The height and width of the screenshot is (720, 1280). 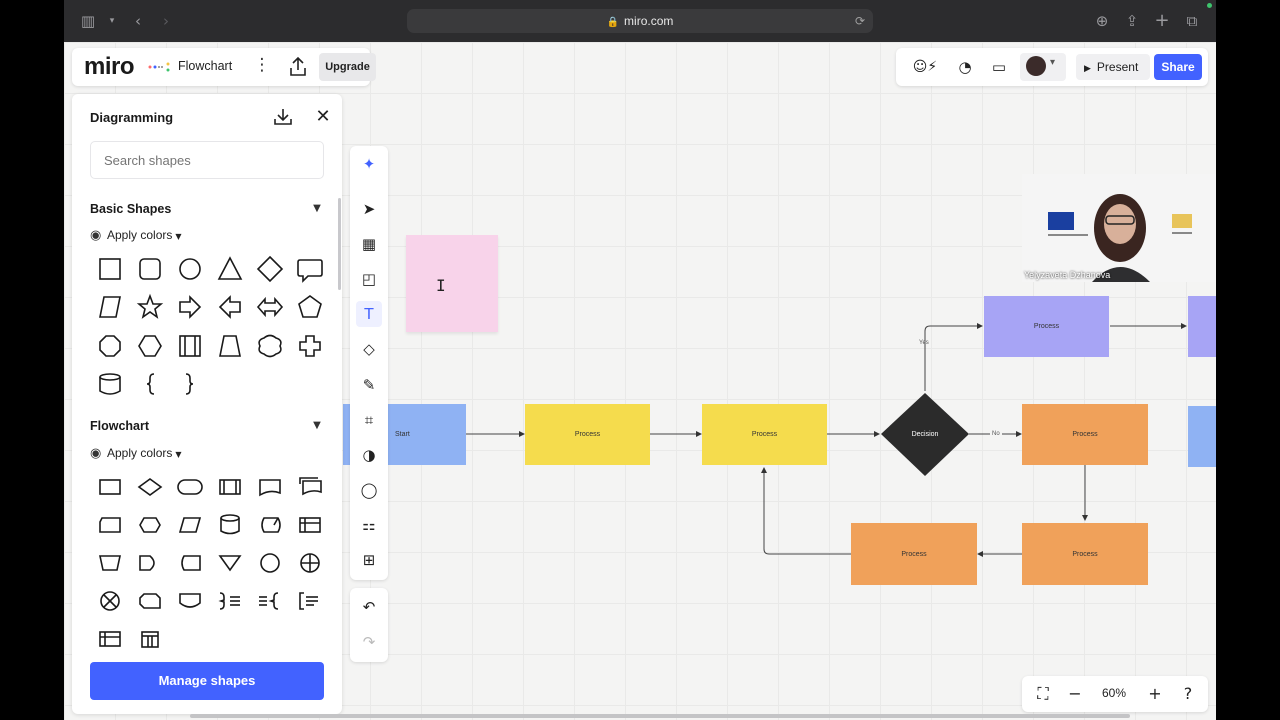 I want to click on panel-scrollbar, so click(x=339, y=244).